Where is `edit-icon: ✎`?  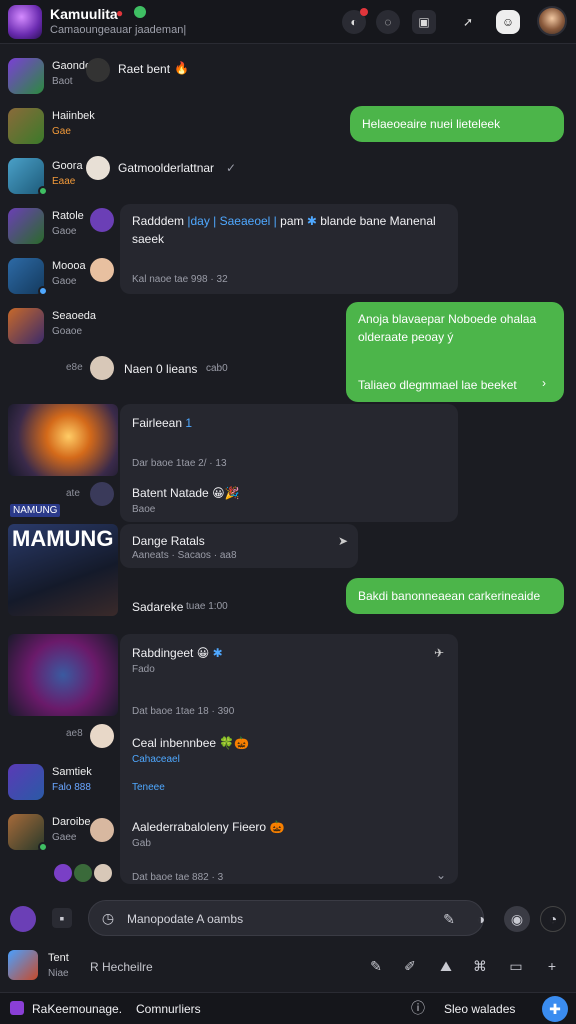
edit-icon: ✎ is located at coordinates (449, 919).